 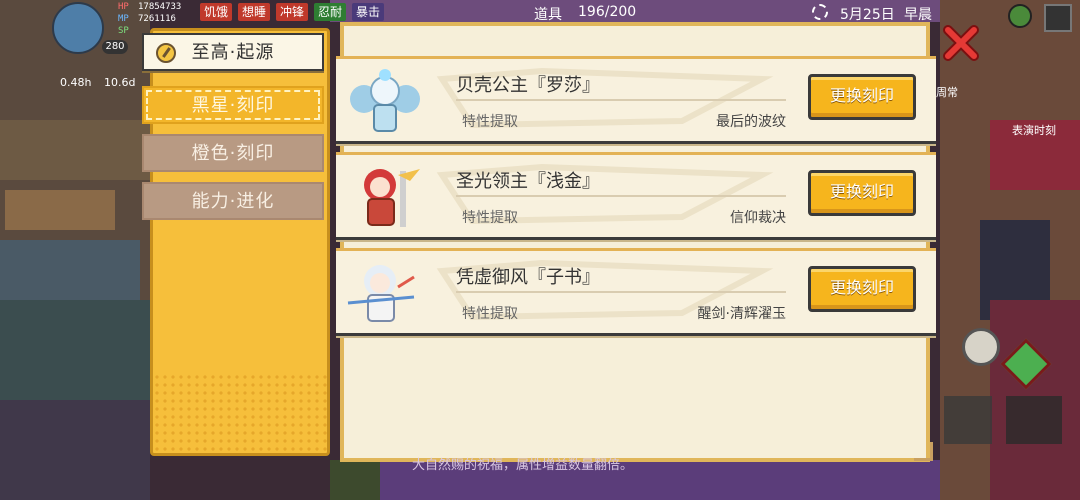 What do you see at coordinates (157, 19) in the screenshot?
I see `mp-value: 7261116` at bounding box center [157, 19].